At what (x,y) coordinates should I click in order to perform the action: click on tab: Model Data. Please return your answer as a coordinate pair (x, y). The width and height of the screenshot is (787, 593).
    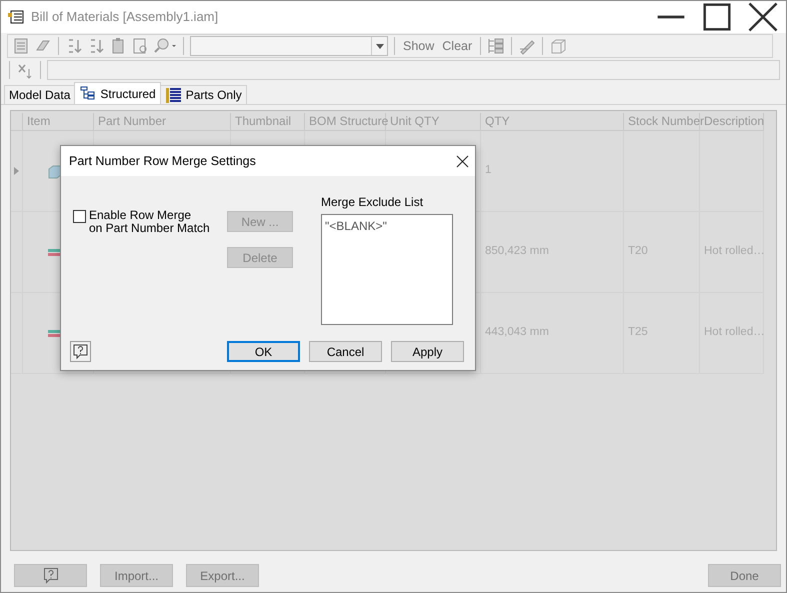
    Looking at the image, I should click on (40, 94).